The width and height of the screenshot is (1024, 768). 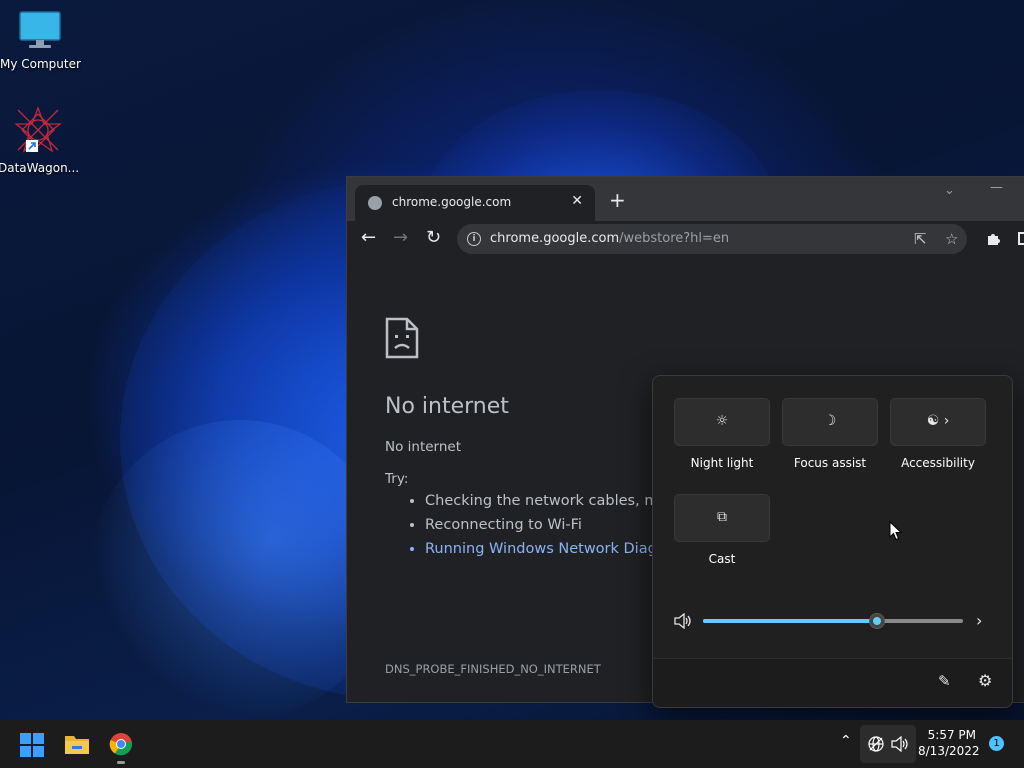 What do you see at coordinates (951, 735) in the screenshot?
I see `clock-time: 5:57 PM` at bounding box center [951, 735].